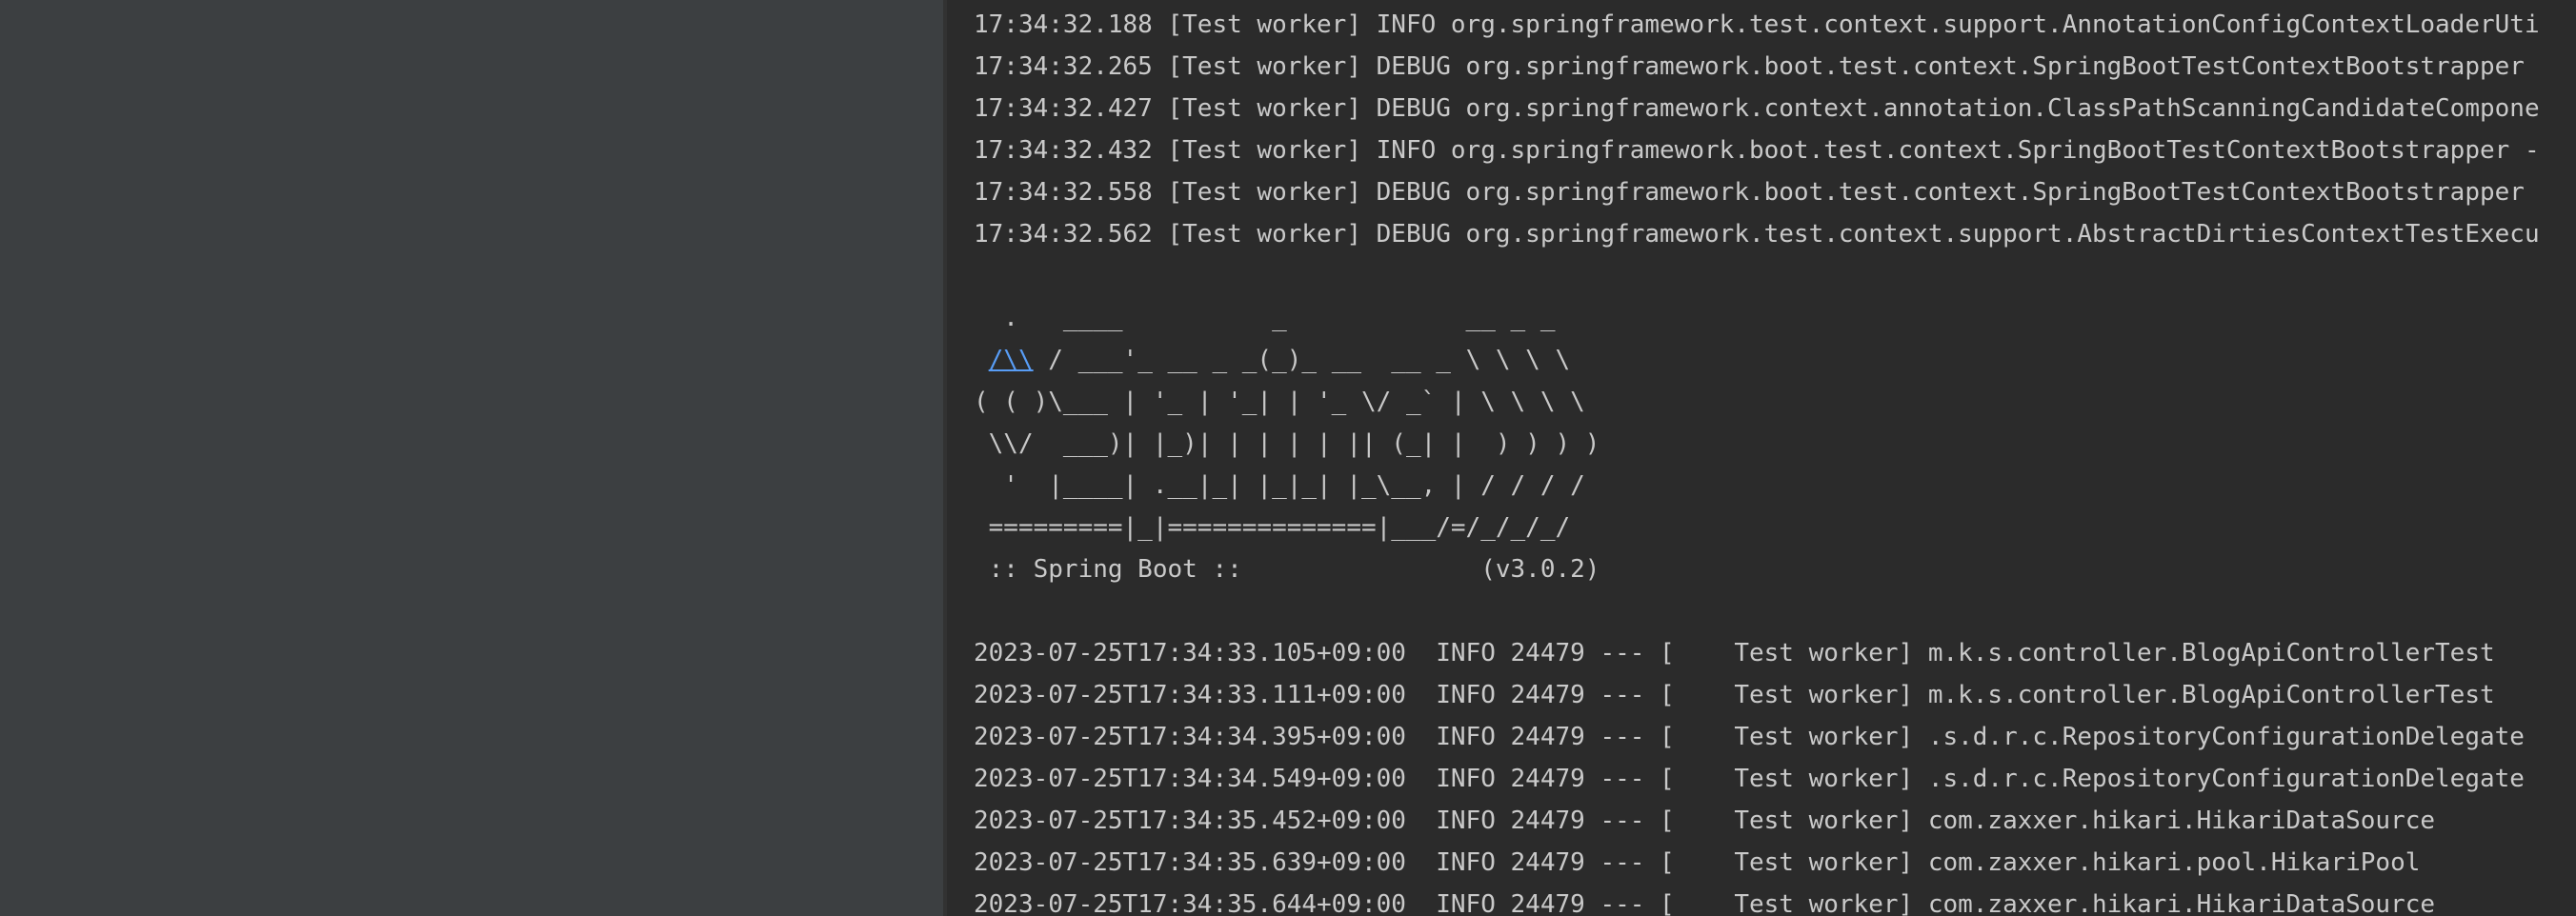 Image resolution: width=2576 pixels, height=916 pixels. I want to click on spring-banner-line: /\\ / ___'_ __ _ _(_)_ __ __ _ \ \ \ \, so click(1757, 360).